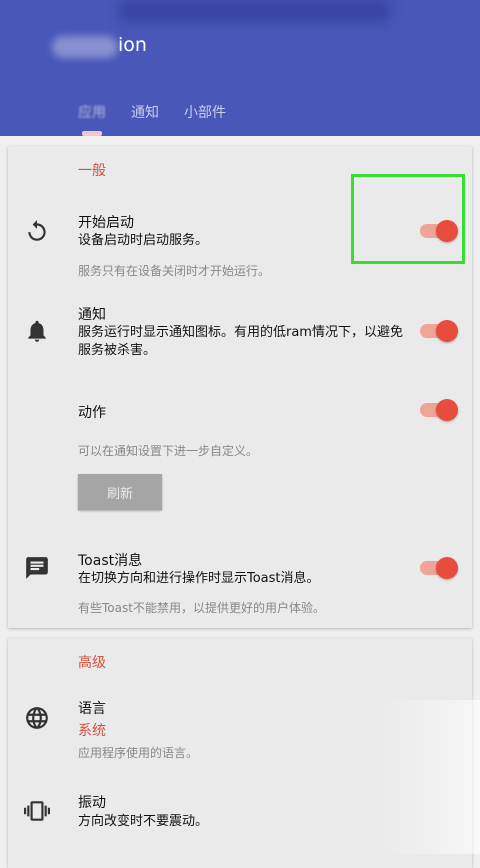 The width and height of the screenshot is (480, 868). I want to click on toast-toggle, so click(439, 568).